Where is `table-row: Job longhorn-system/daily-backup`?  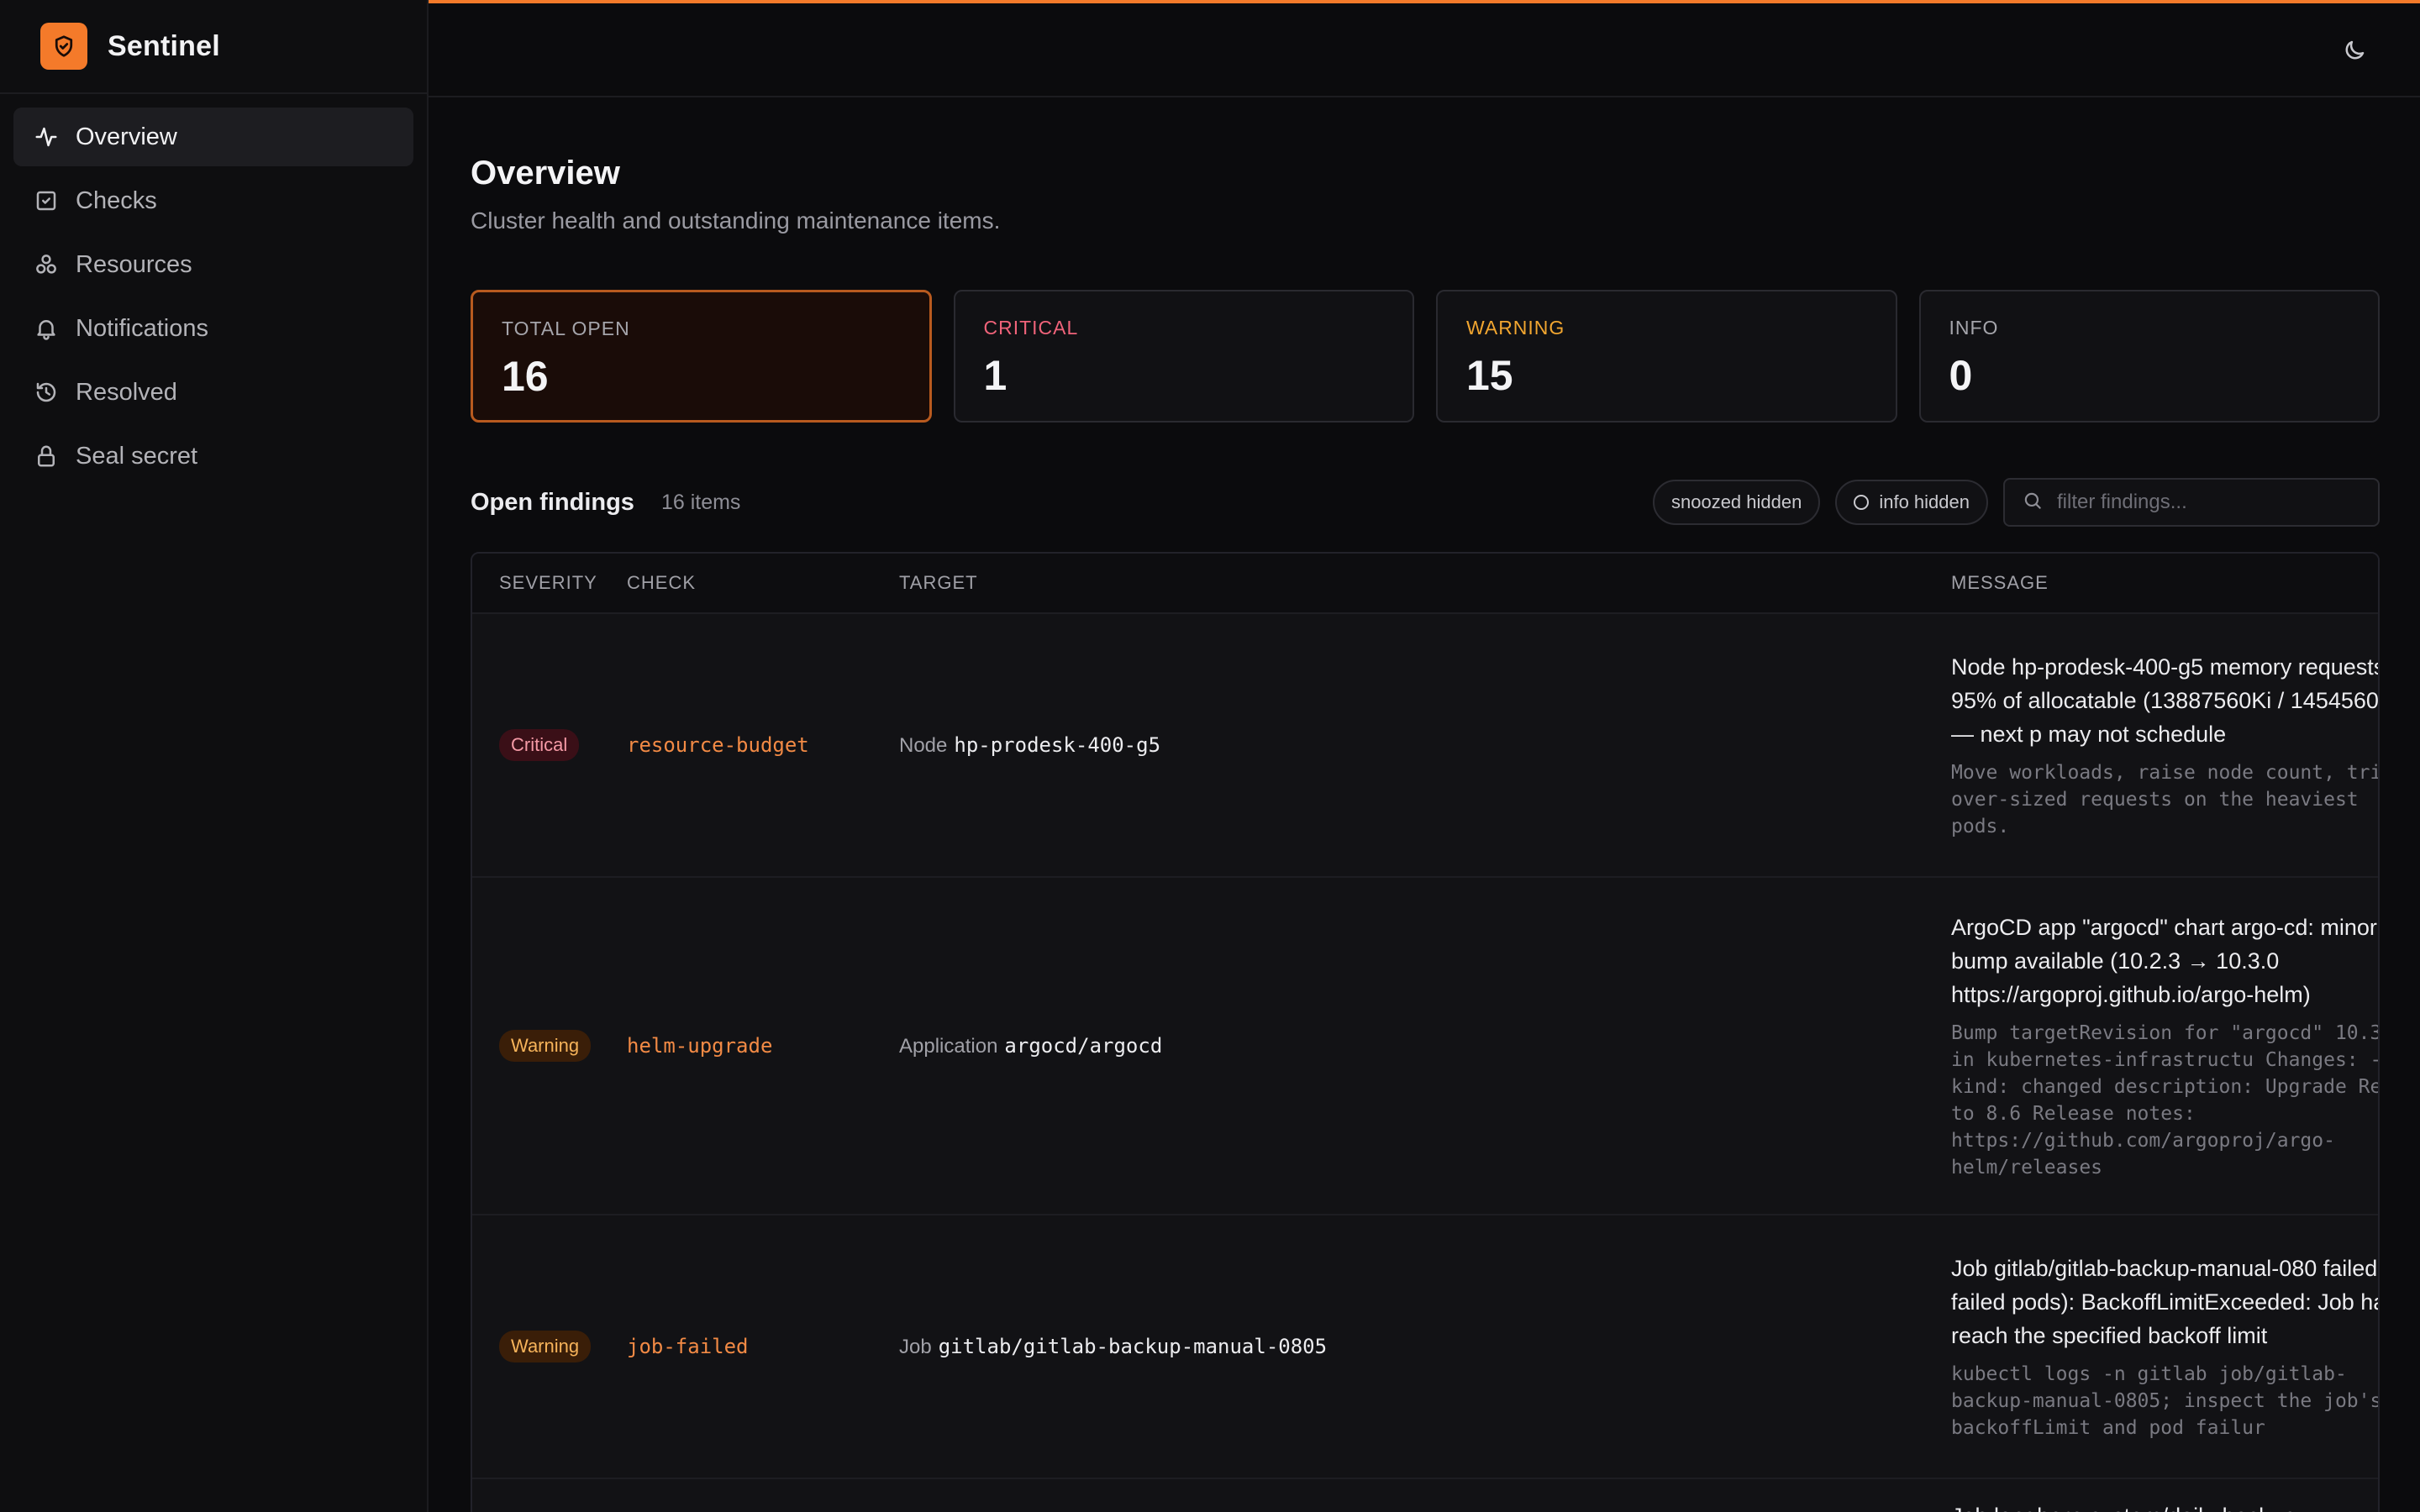 table-row: Job longhorn-system/daily-backup is located at coordinates (1425, 1495).